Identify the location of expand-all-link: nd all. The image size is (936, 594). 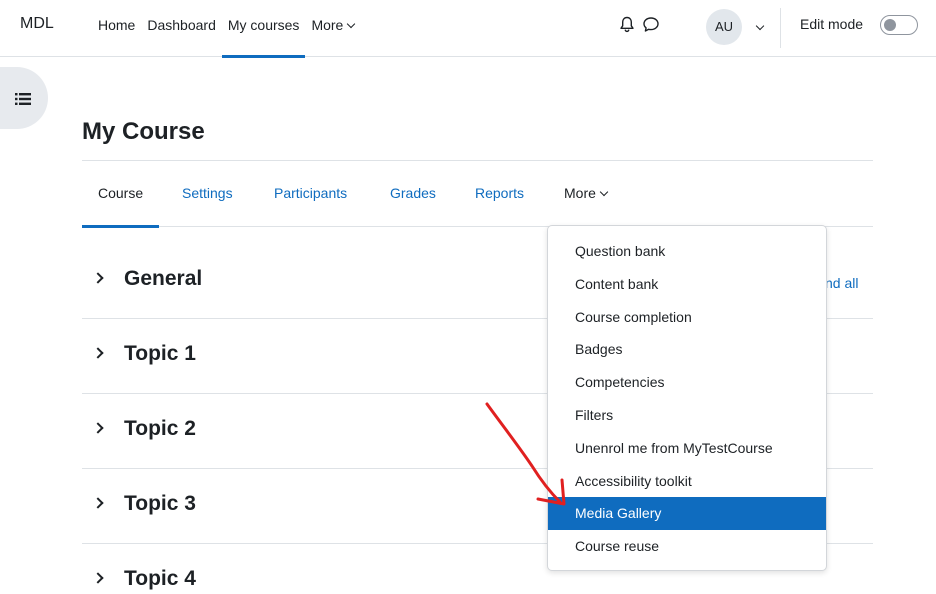
(841, 283).